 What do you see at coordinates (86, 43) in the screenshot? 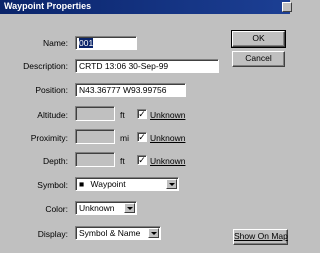
I see `name-value: 001` at bounding box center [86, 43].